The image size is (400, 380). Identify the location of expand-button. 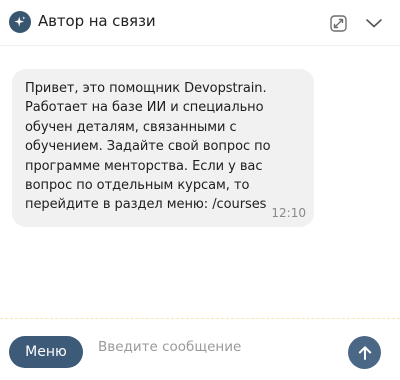
(338, 23).